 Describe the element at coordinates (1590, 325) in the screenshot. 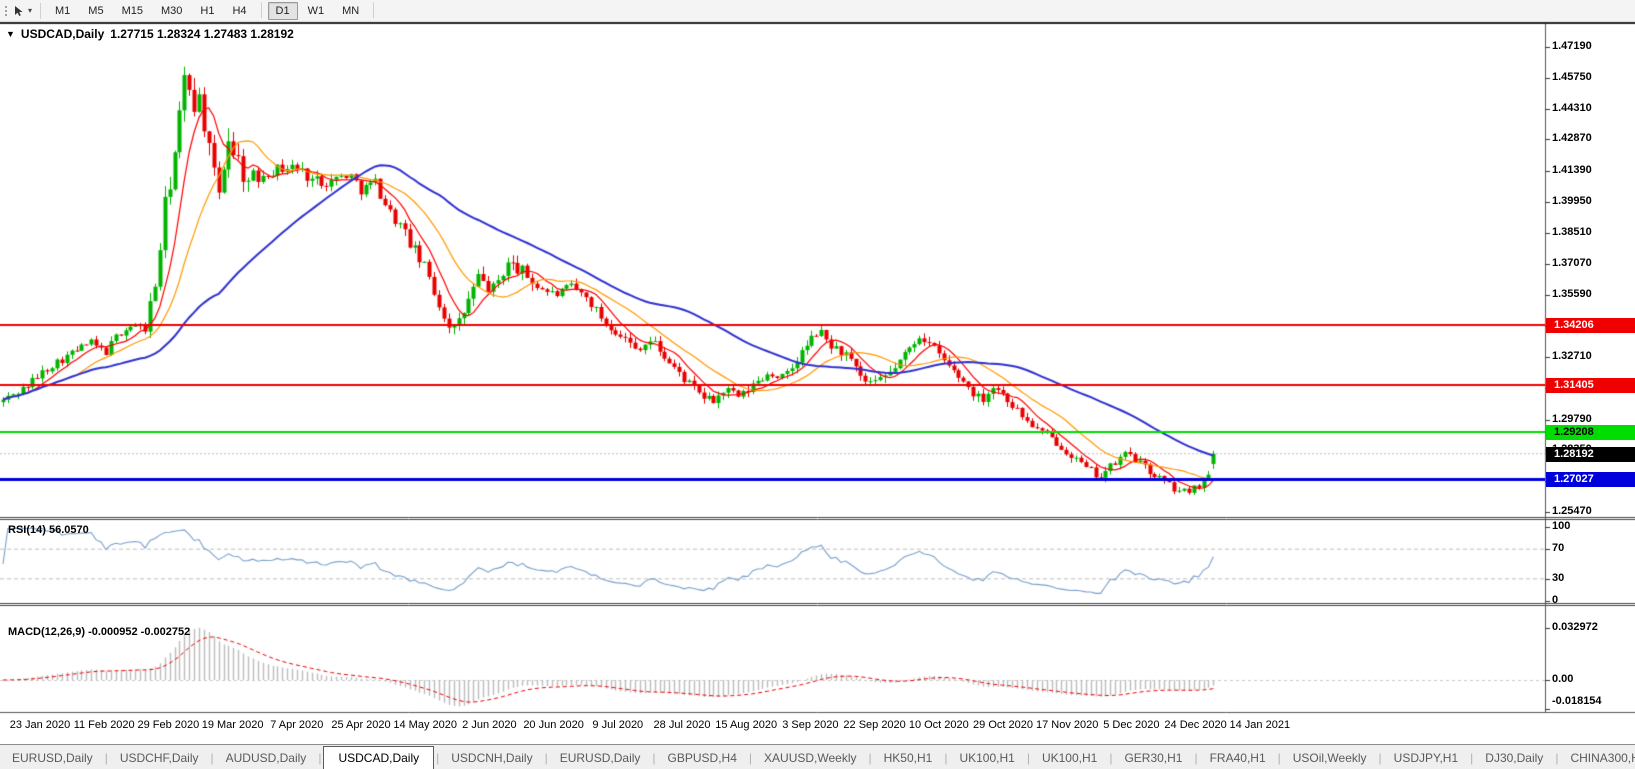

I see `hline-price-label-1.34206: 1.34206` at that location.